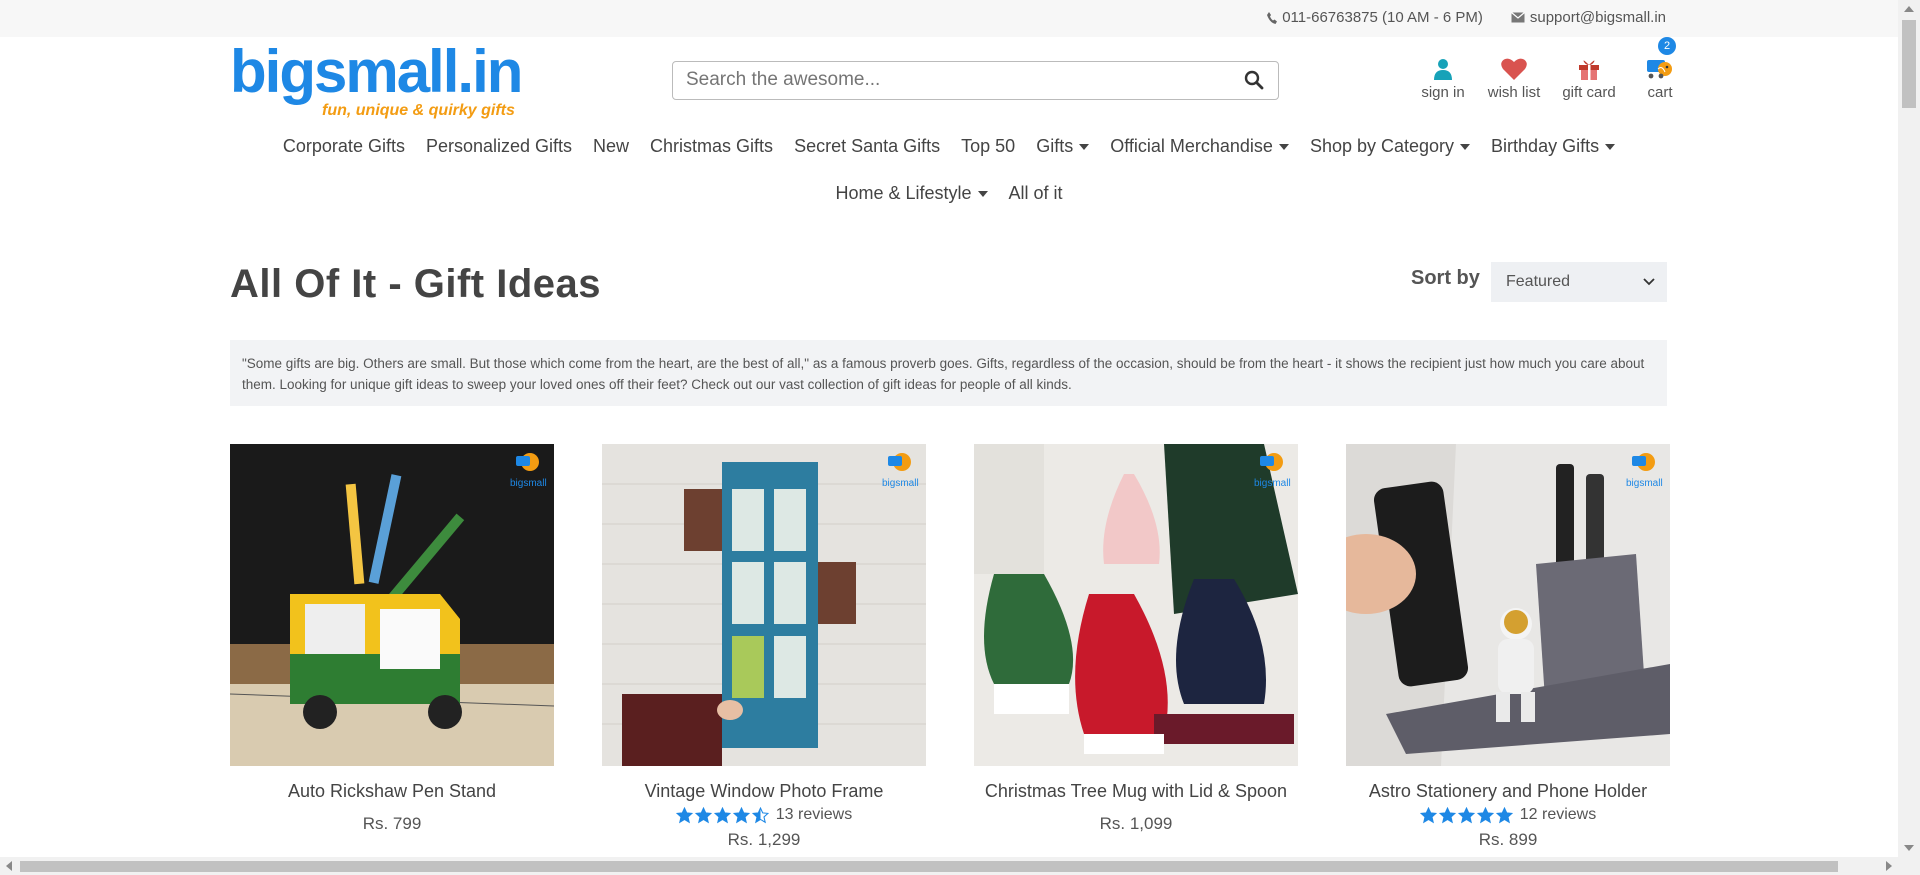  I want to click on product-name: Auto Rickshaw Pen Stand, so click(392, 791).